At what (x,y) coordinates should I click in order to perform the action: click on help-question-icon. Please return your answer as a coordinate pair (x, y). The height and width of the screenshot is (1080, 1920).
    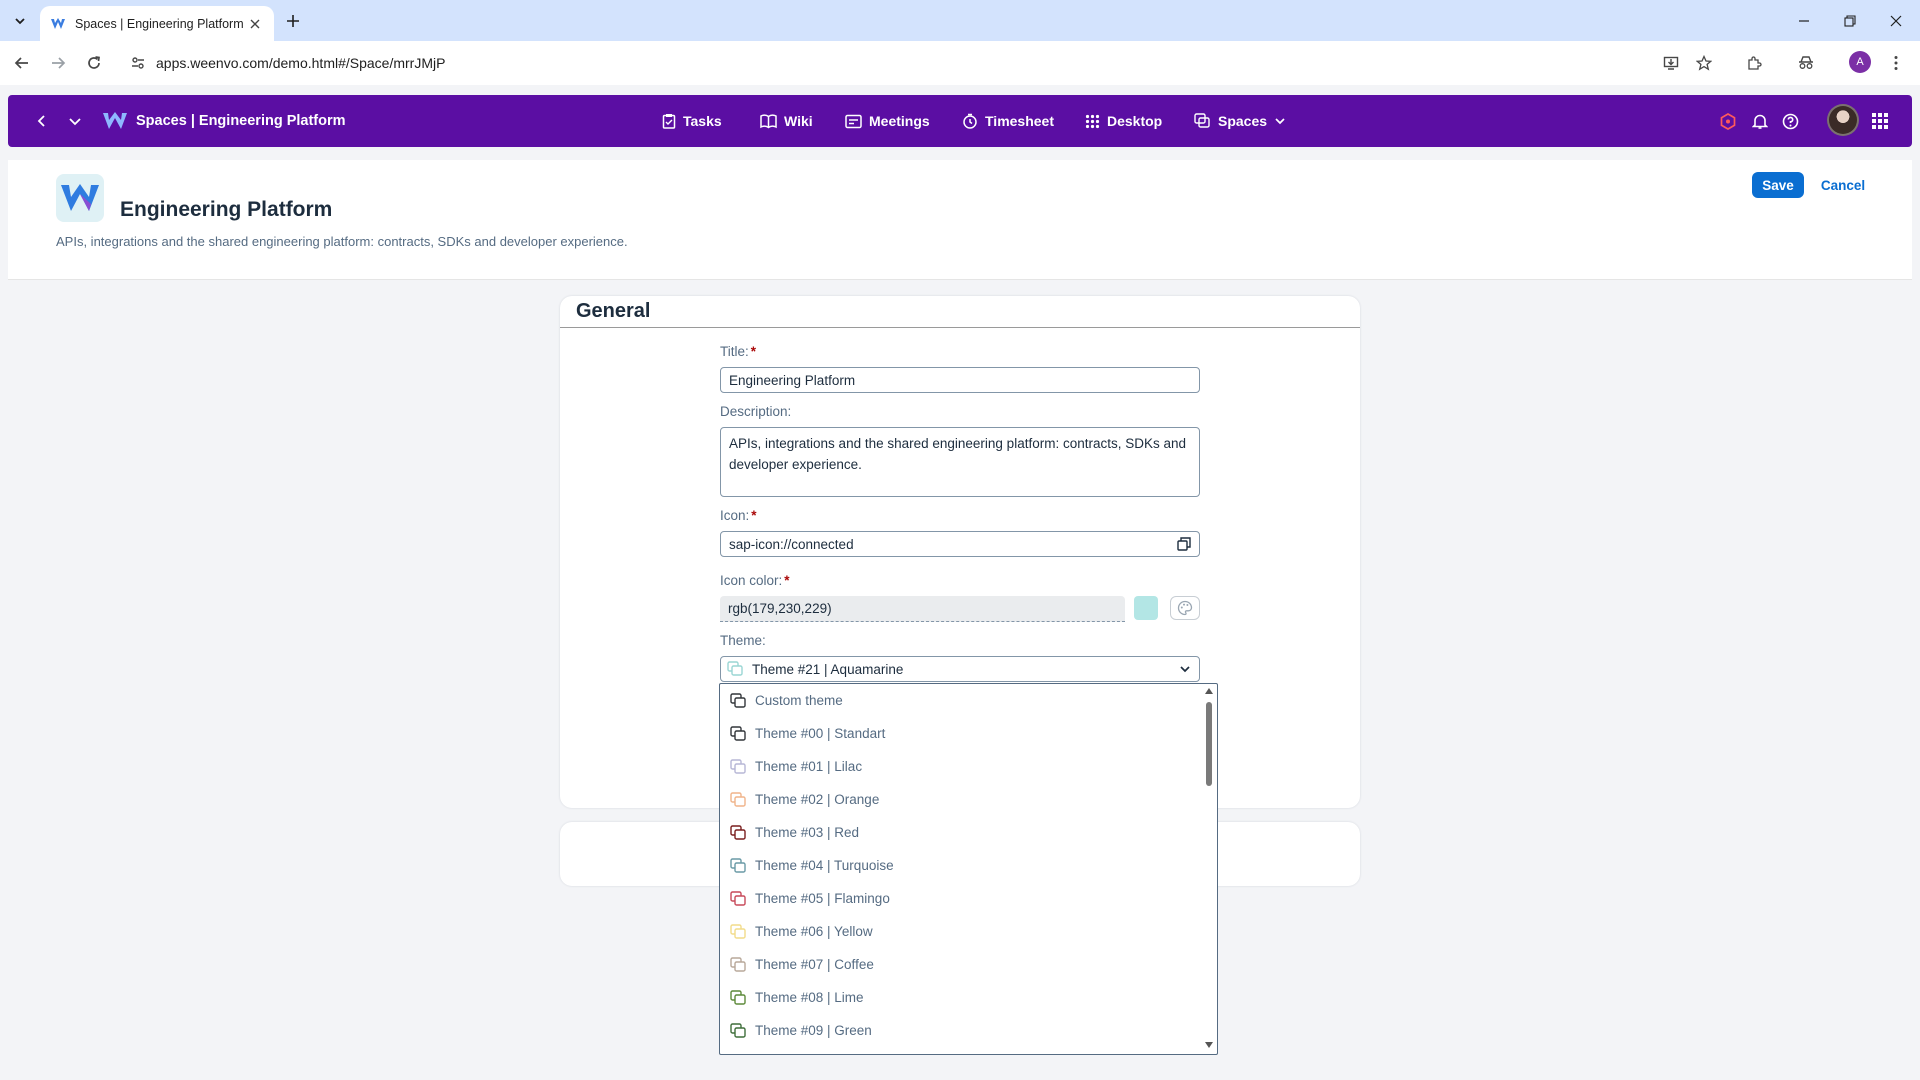
    Looking at the image, I should click on (1790, 121).